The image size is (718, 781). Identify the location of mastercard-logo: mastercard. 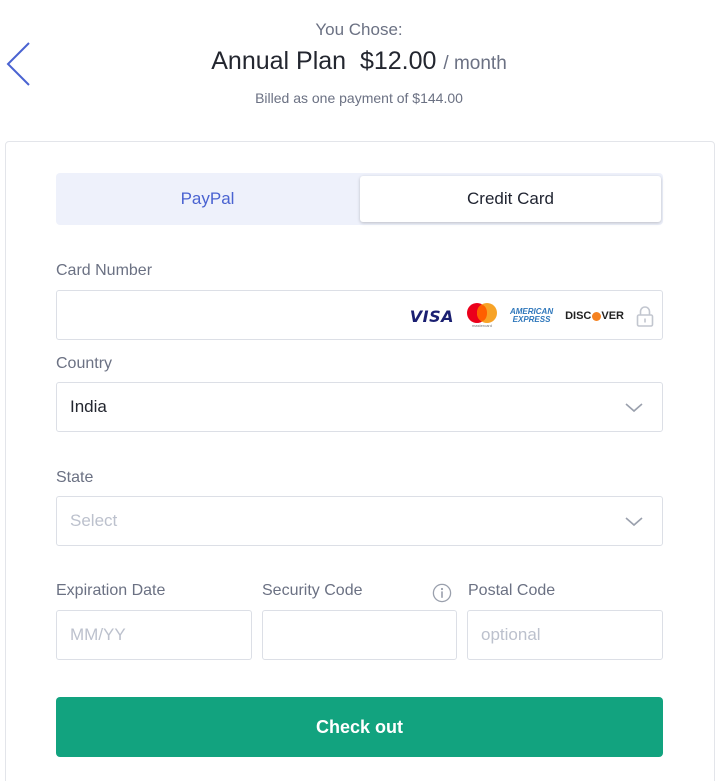
(482, 316).